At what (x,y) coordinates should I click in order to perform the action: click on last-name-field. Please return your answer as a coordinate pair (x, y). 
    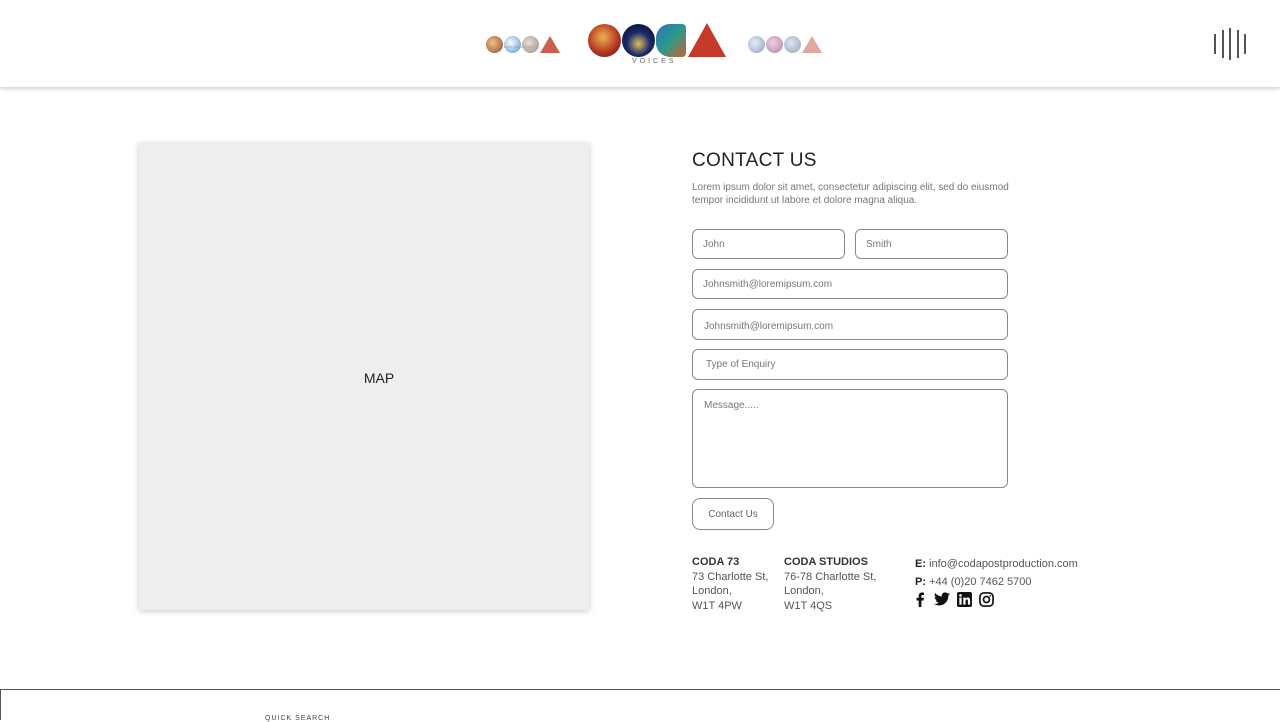
    Looking at the image, I should click on (931, 244).